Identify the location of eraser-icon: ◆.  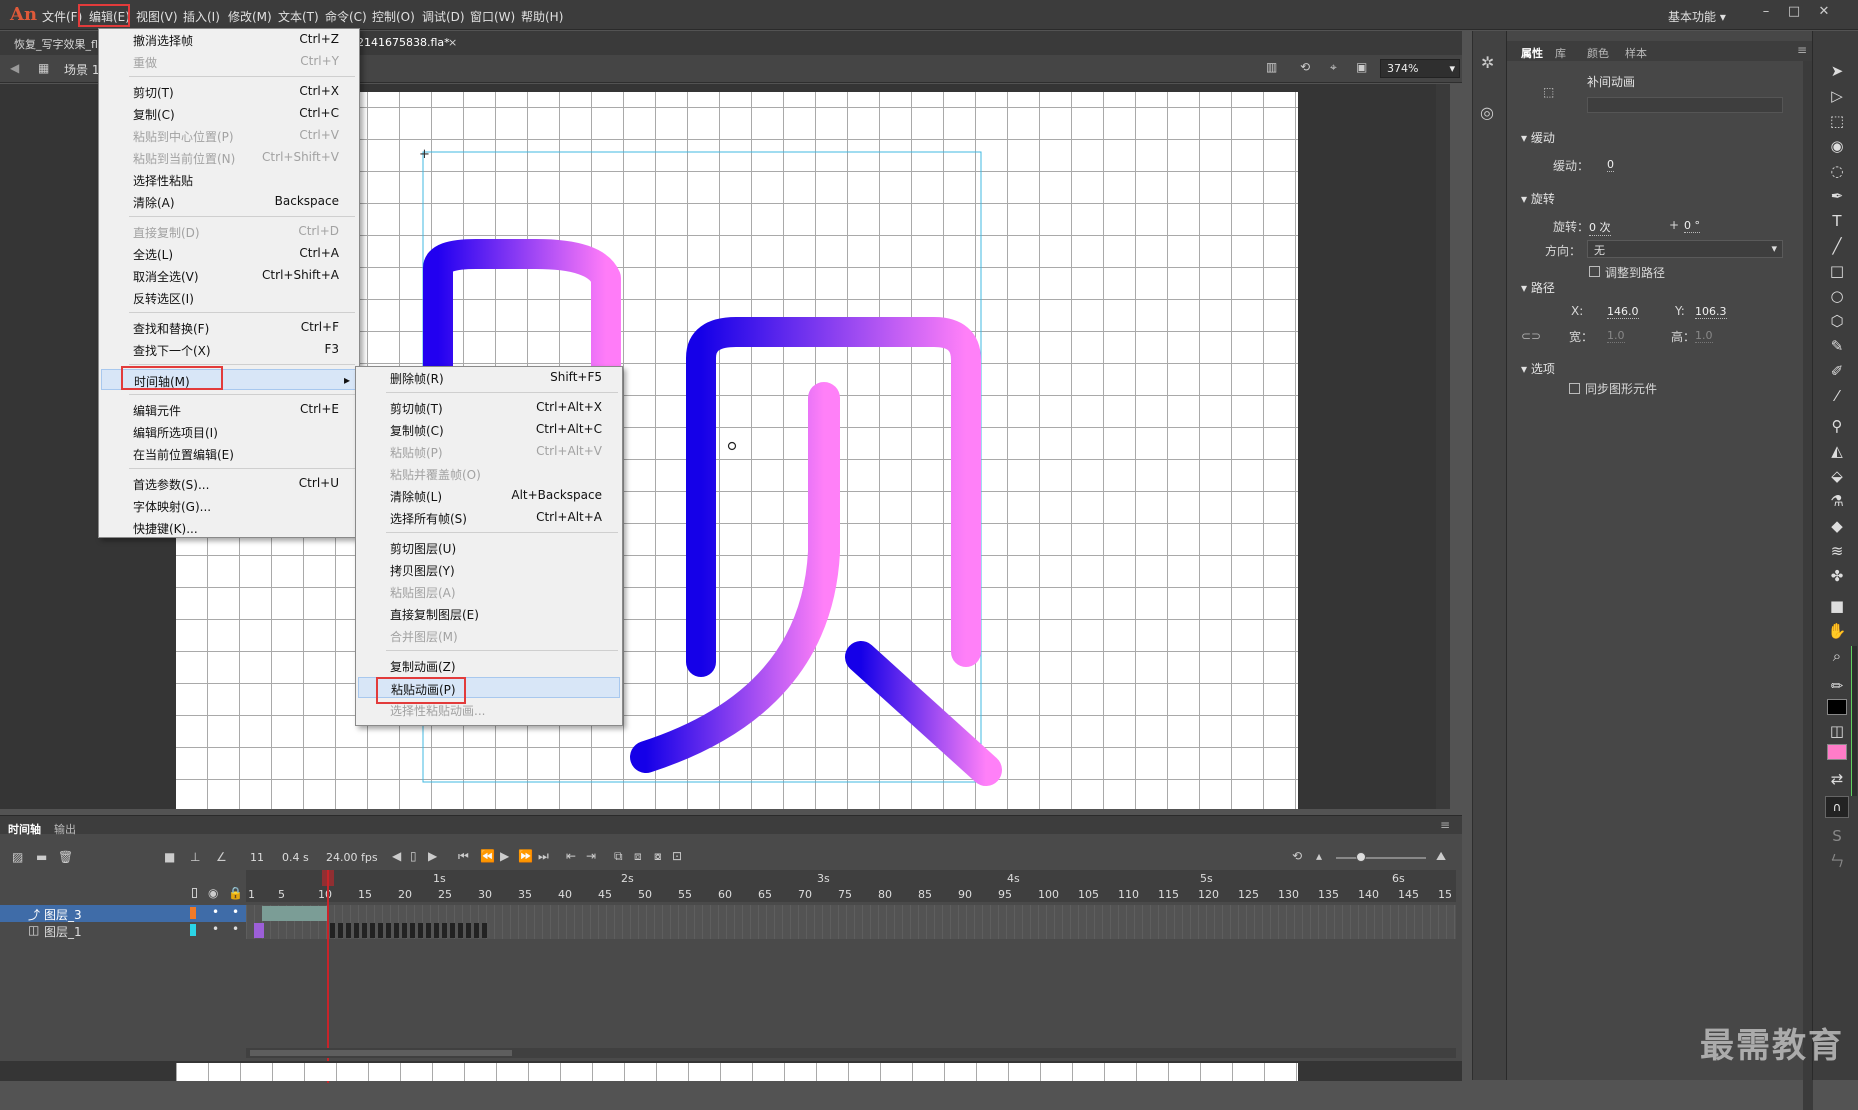
(1837, 526).